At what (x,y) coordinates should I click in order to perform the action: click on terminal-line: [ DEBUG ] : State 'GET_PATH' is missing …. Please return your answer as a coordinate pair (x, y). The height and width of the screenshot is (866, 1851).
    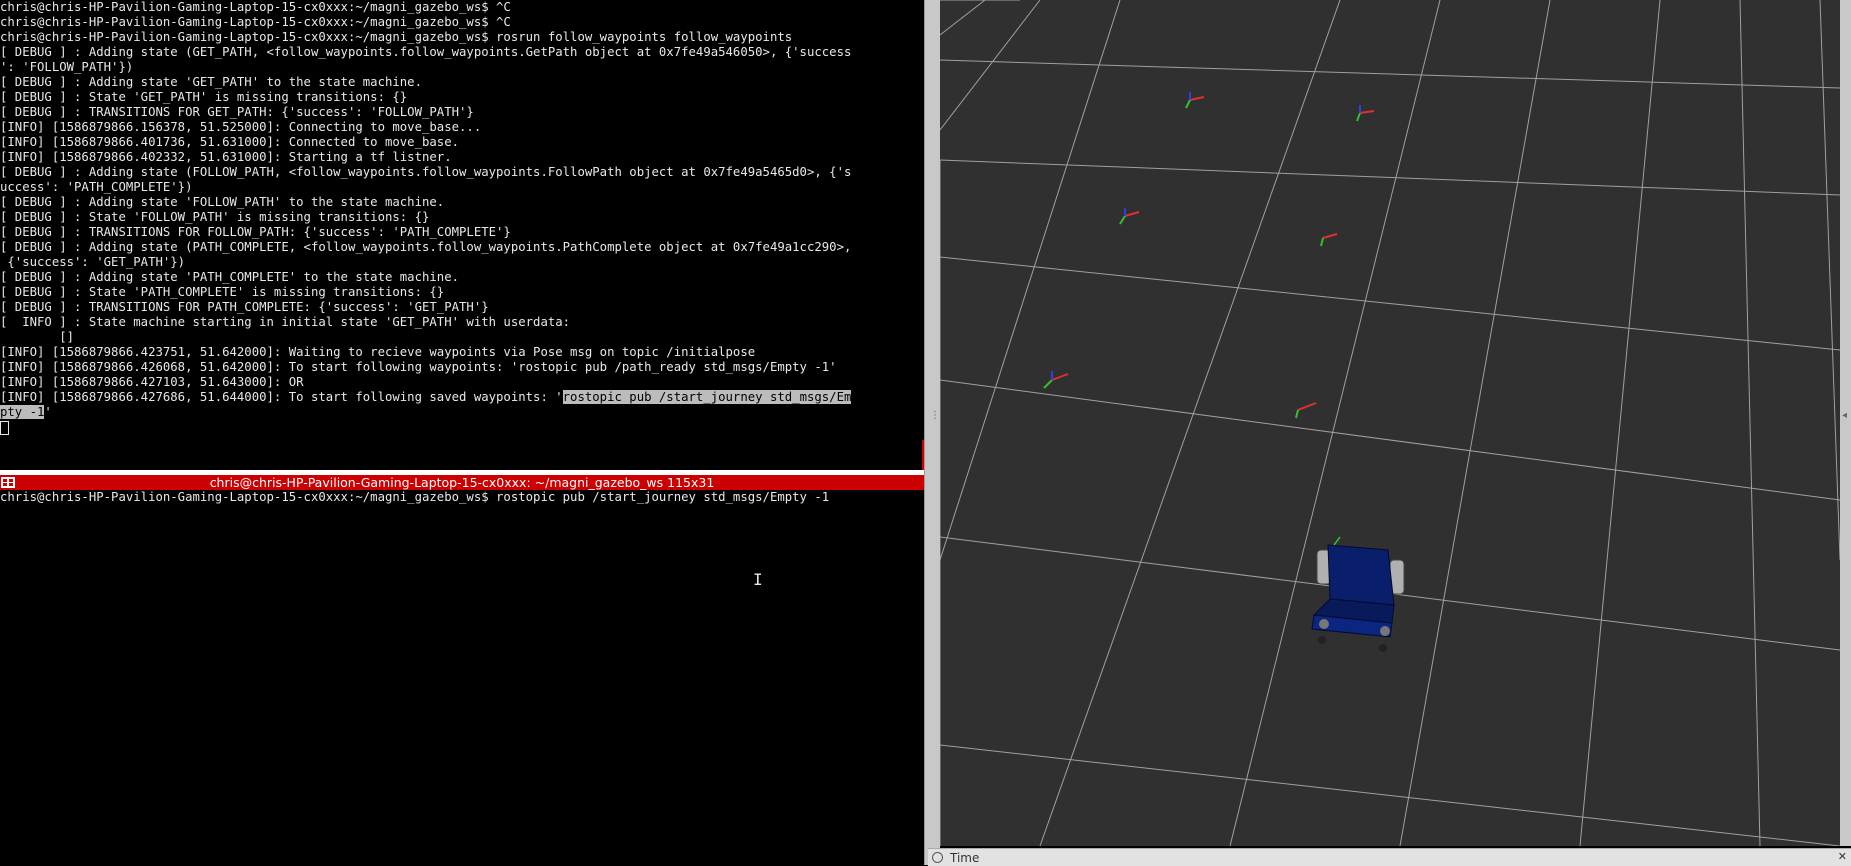
    Looking at the image, I should click on (204, 97).